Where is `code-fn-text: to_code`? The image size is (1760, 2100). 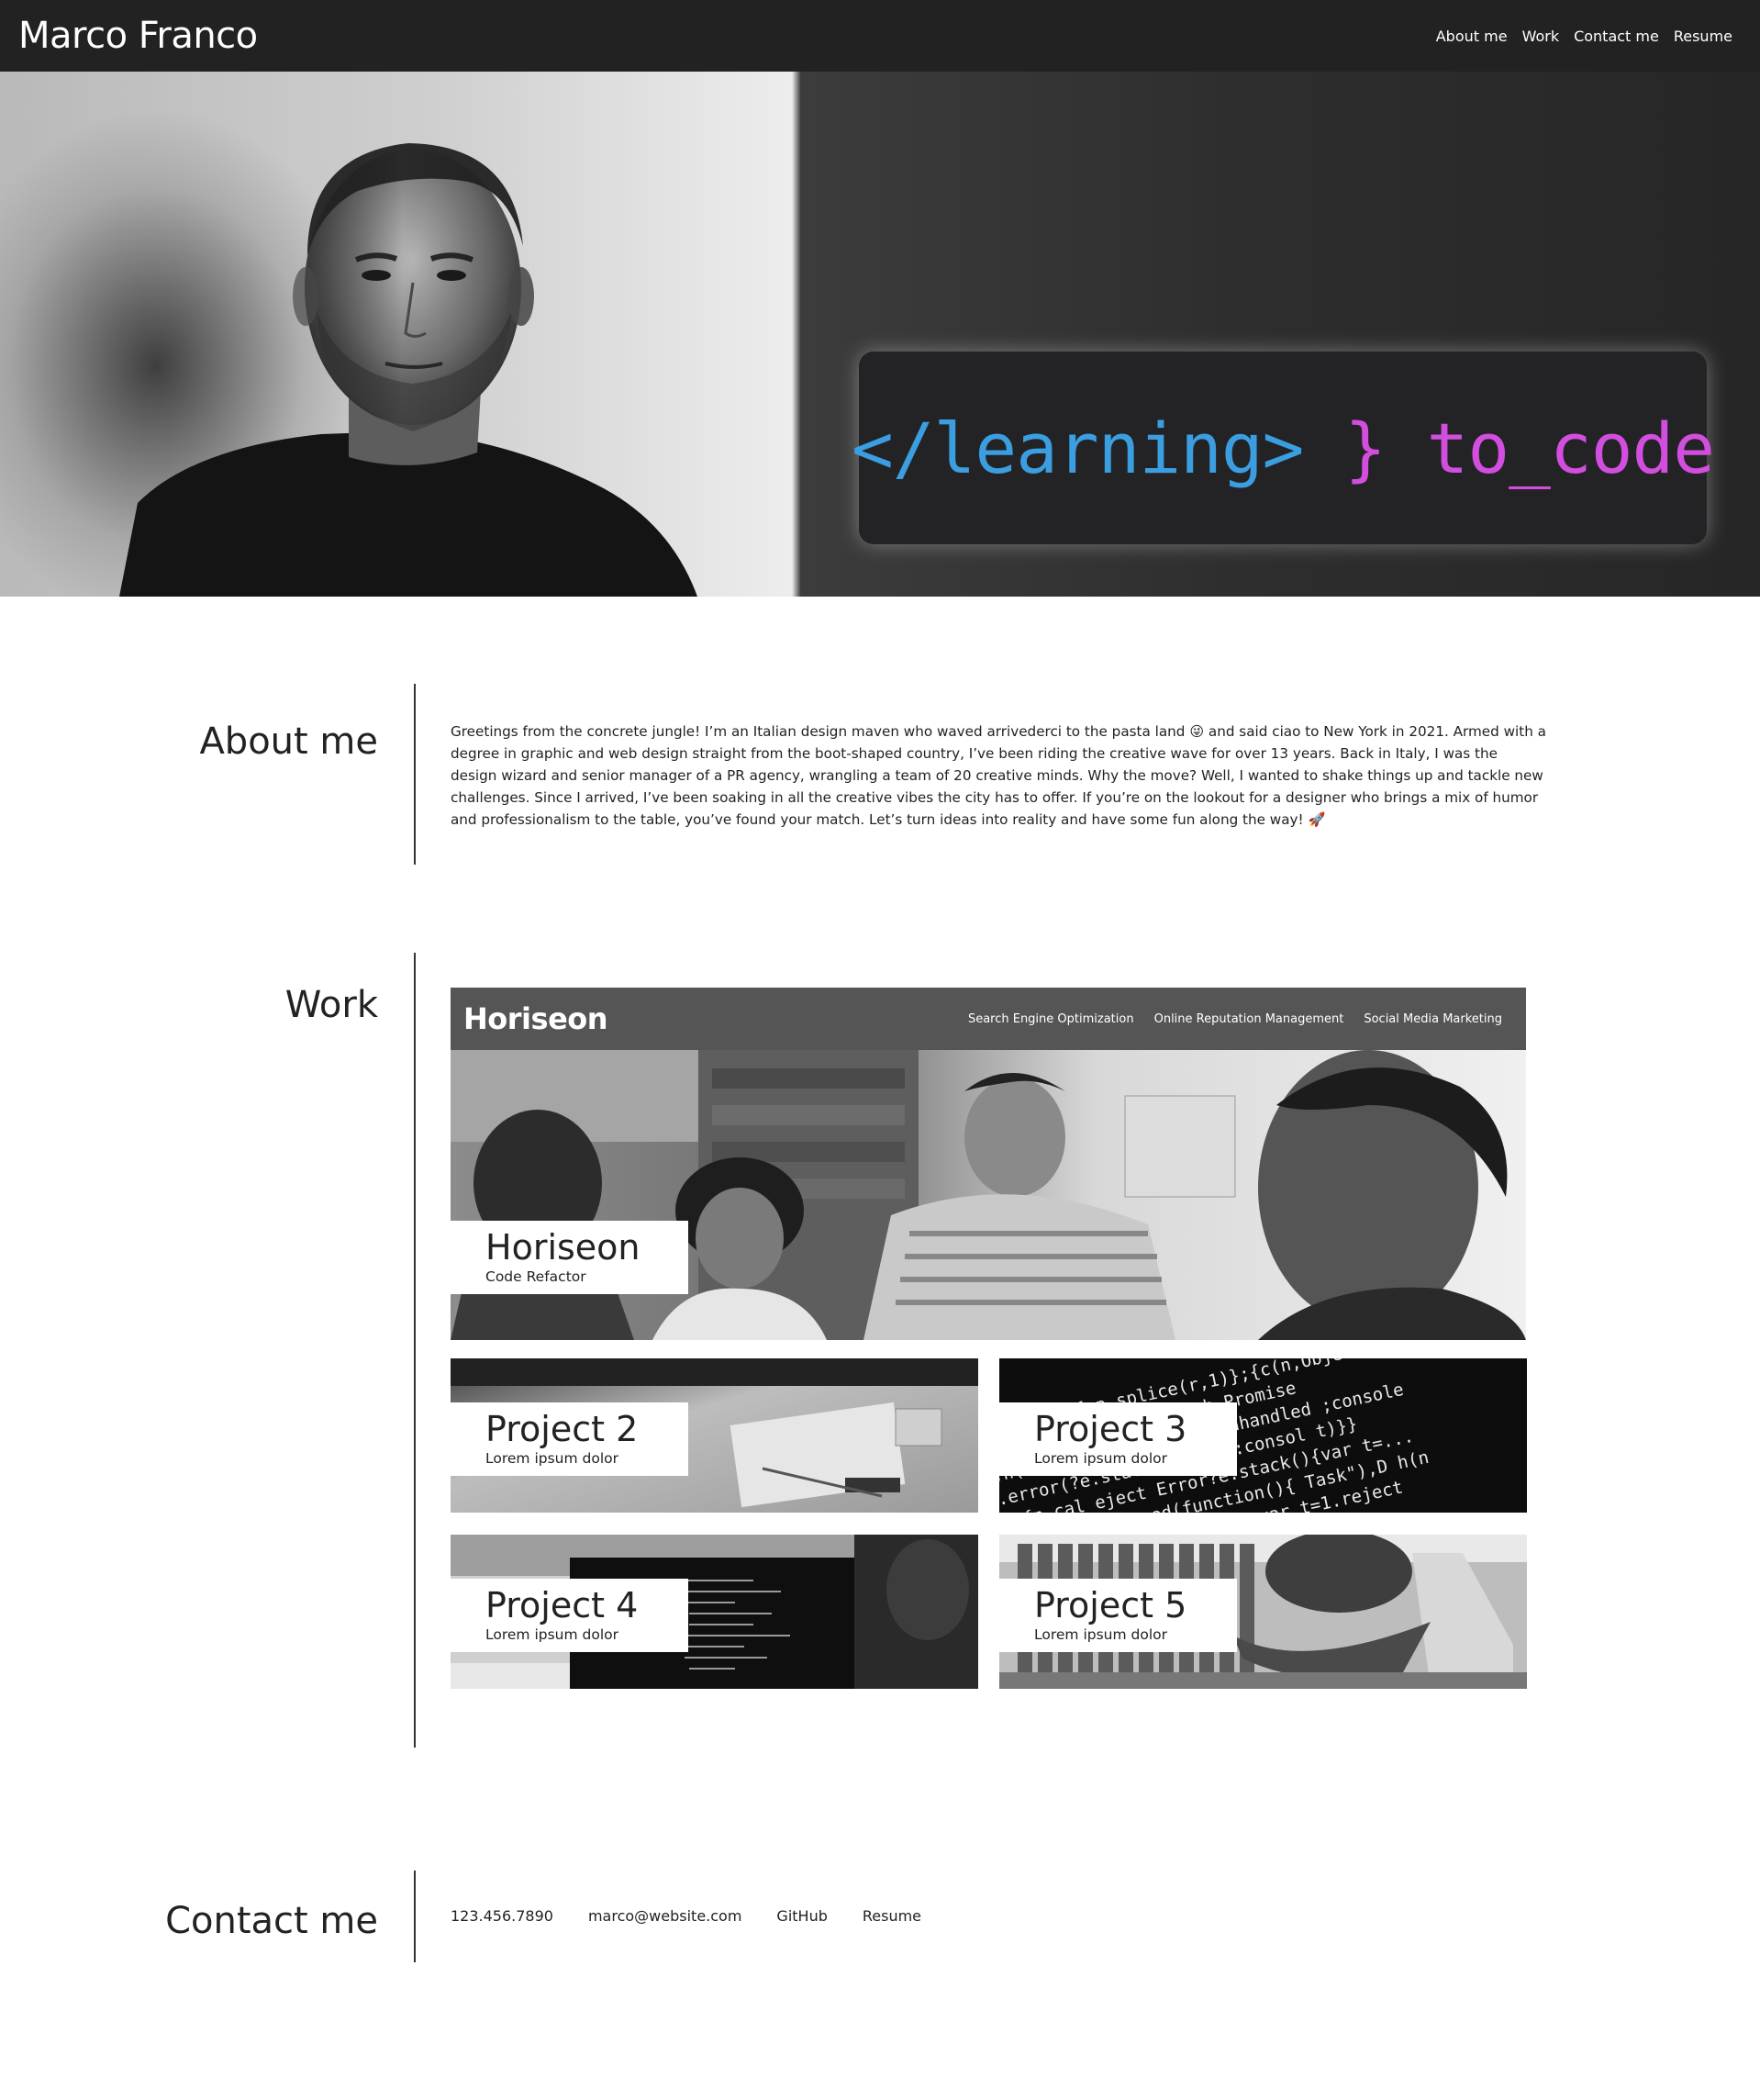
code-fn-text: to_code is located at coordinates (1571, 448).